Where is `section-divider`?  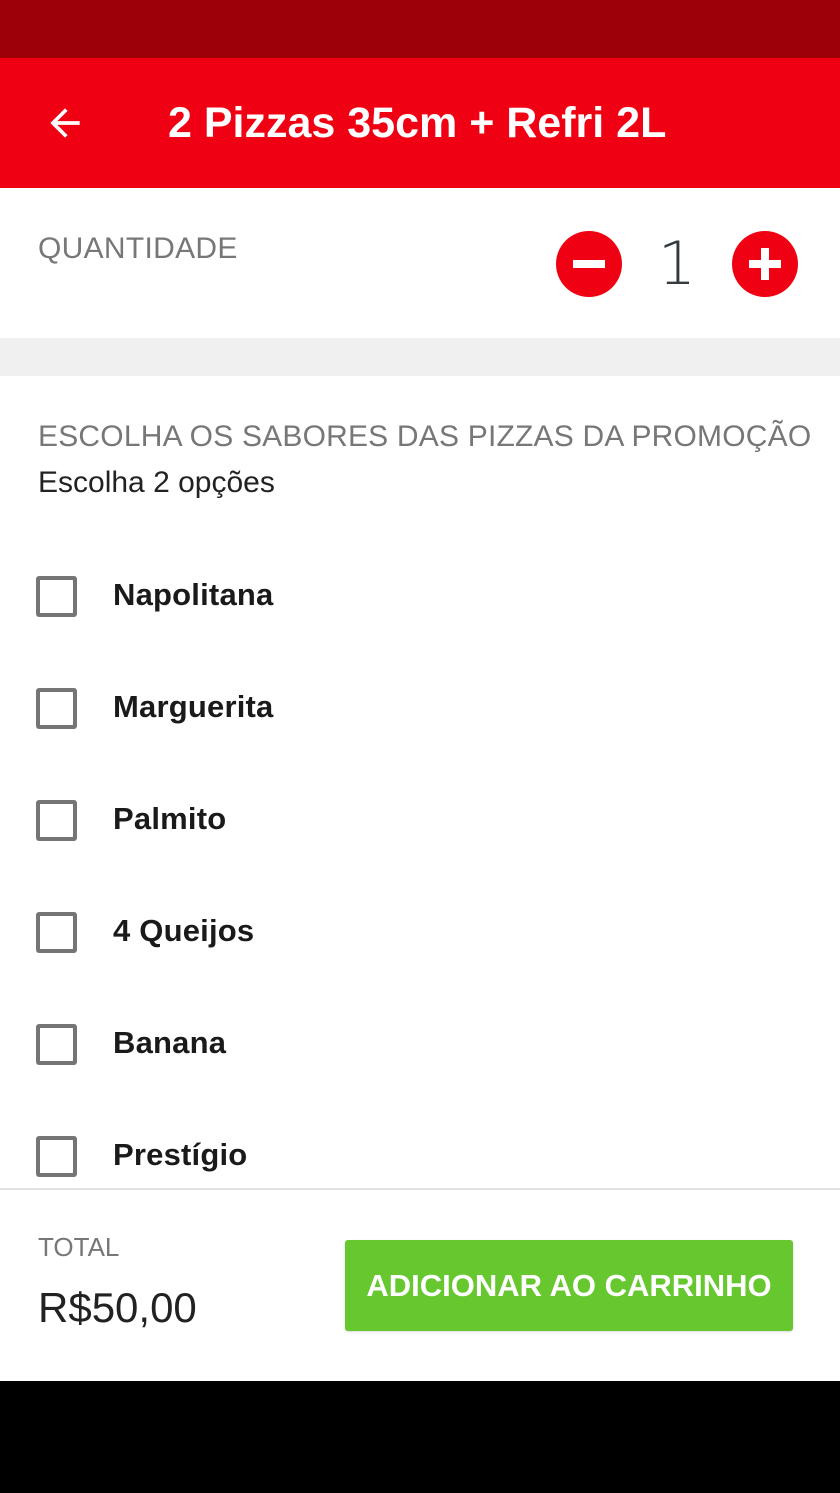 section-divider is located at coordinates (420, 357).